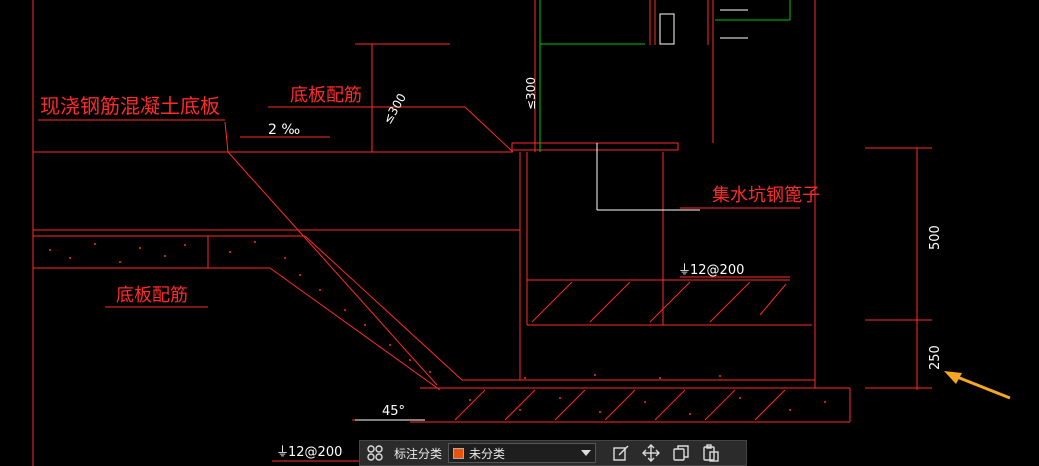 The image size is (1039, 466). What do you see at coordinates (394, 109) in the screenshot?
I see `dim-300-b: ≤300` at bounding box center [394, 109].